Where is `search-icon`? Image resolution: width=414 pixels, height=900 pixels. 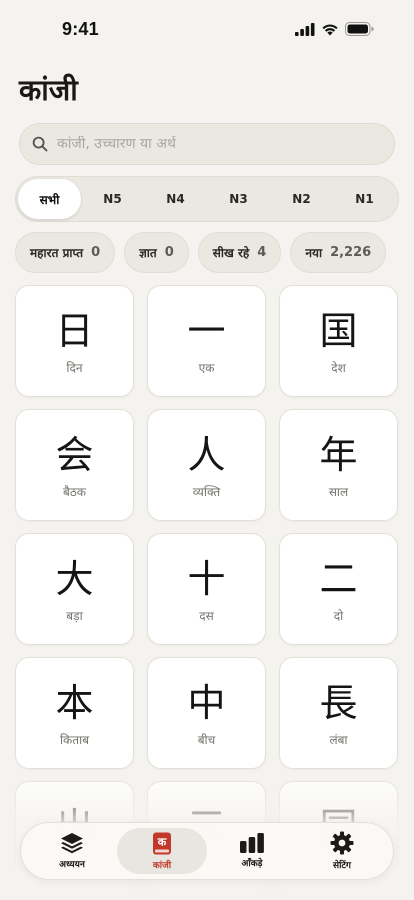 search-icon is located at coordinates (40, 144).